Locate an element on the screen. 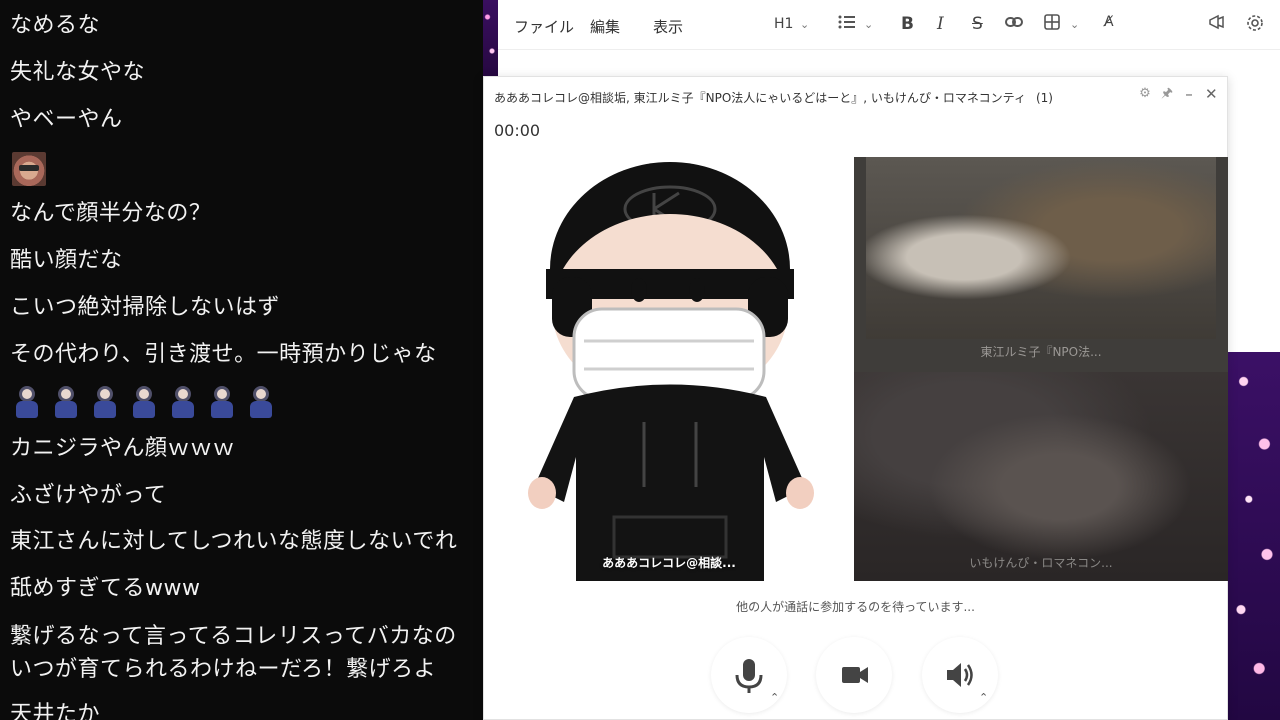  avatar-illustration is located at coordinates (671, 371).